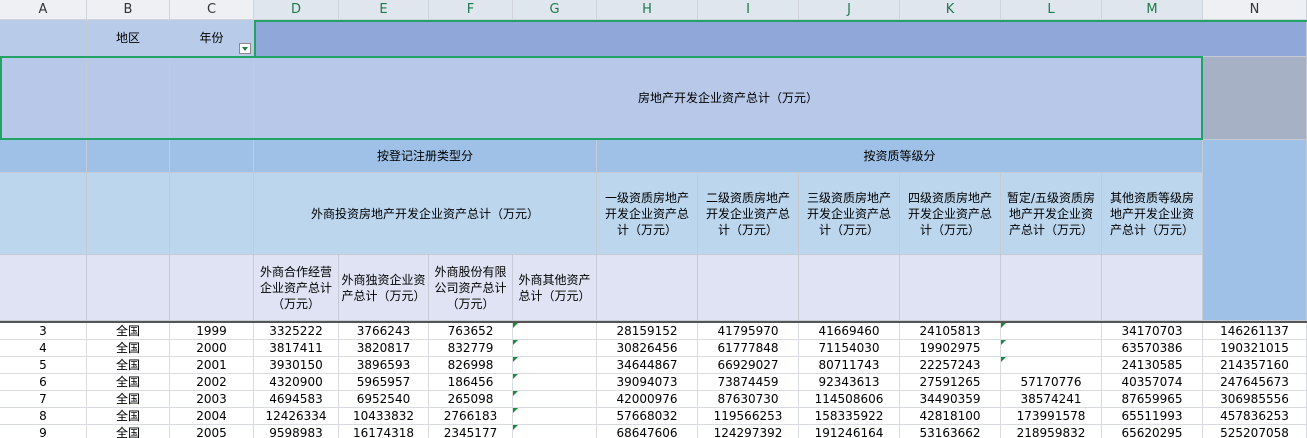 This screenshot has height=438, width=1307. I want to click on data-cell-d-7: 4694583, so click(296, 399).